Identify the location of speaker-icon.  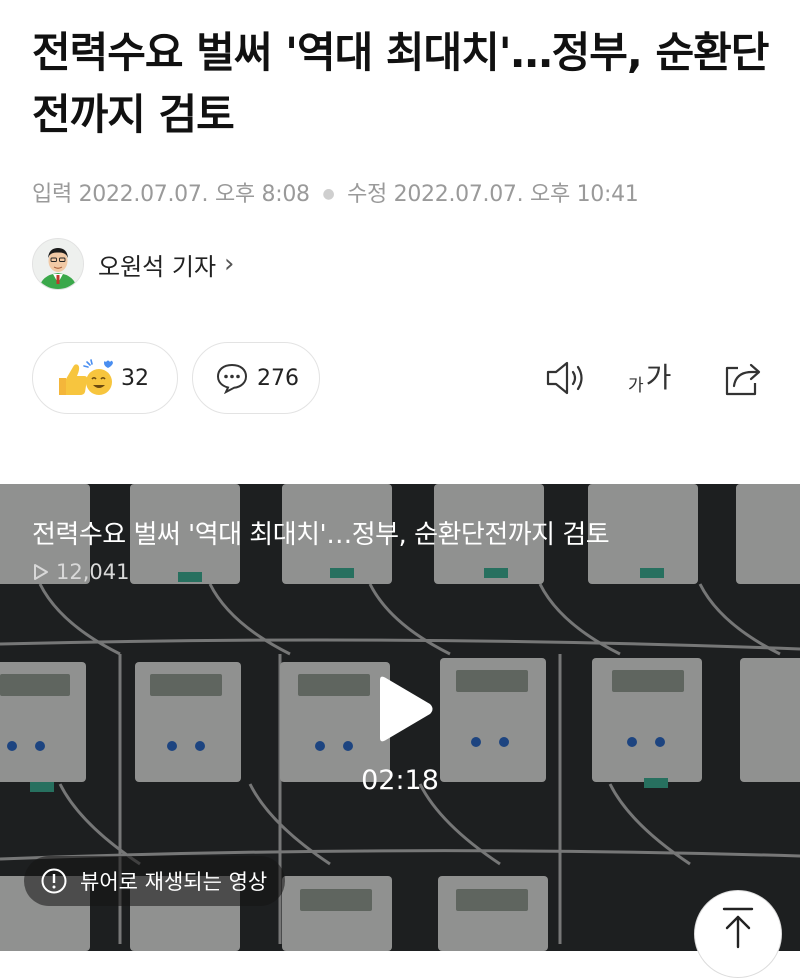
(564, 378).